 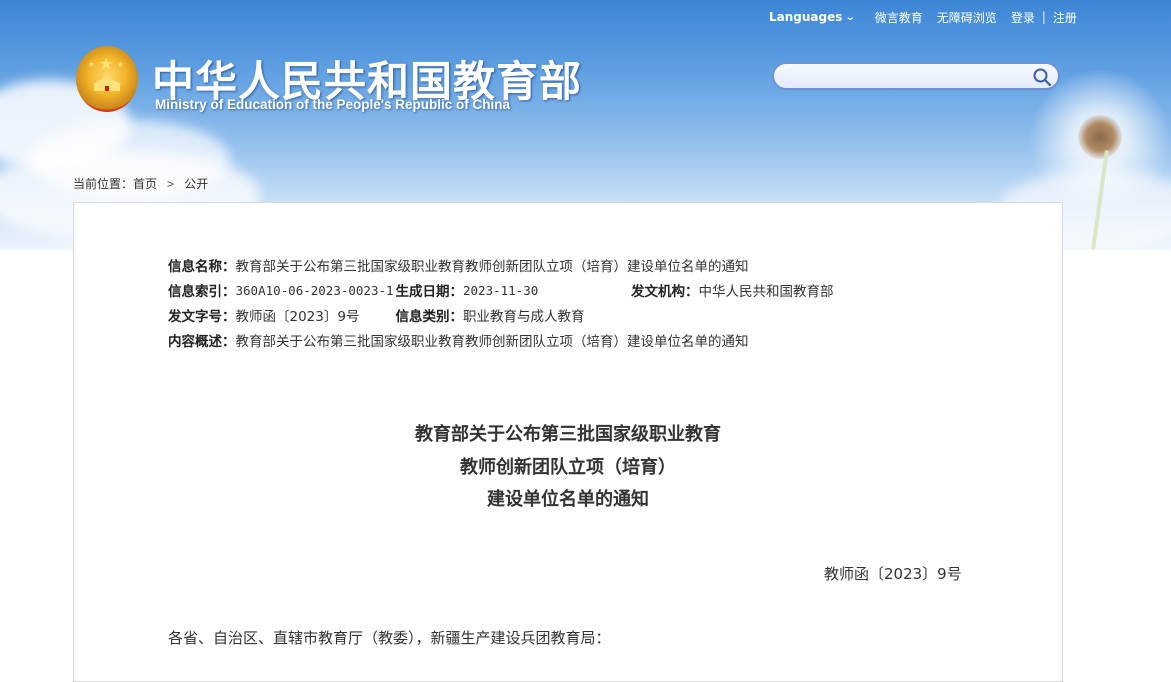 I want to click on national-emblem-logo: ★ ★ ★, so click(x=107, y=79).